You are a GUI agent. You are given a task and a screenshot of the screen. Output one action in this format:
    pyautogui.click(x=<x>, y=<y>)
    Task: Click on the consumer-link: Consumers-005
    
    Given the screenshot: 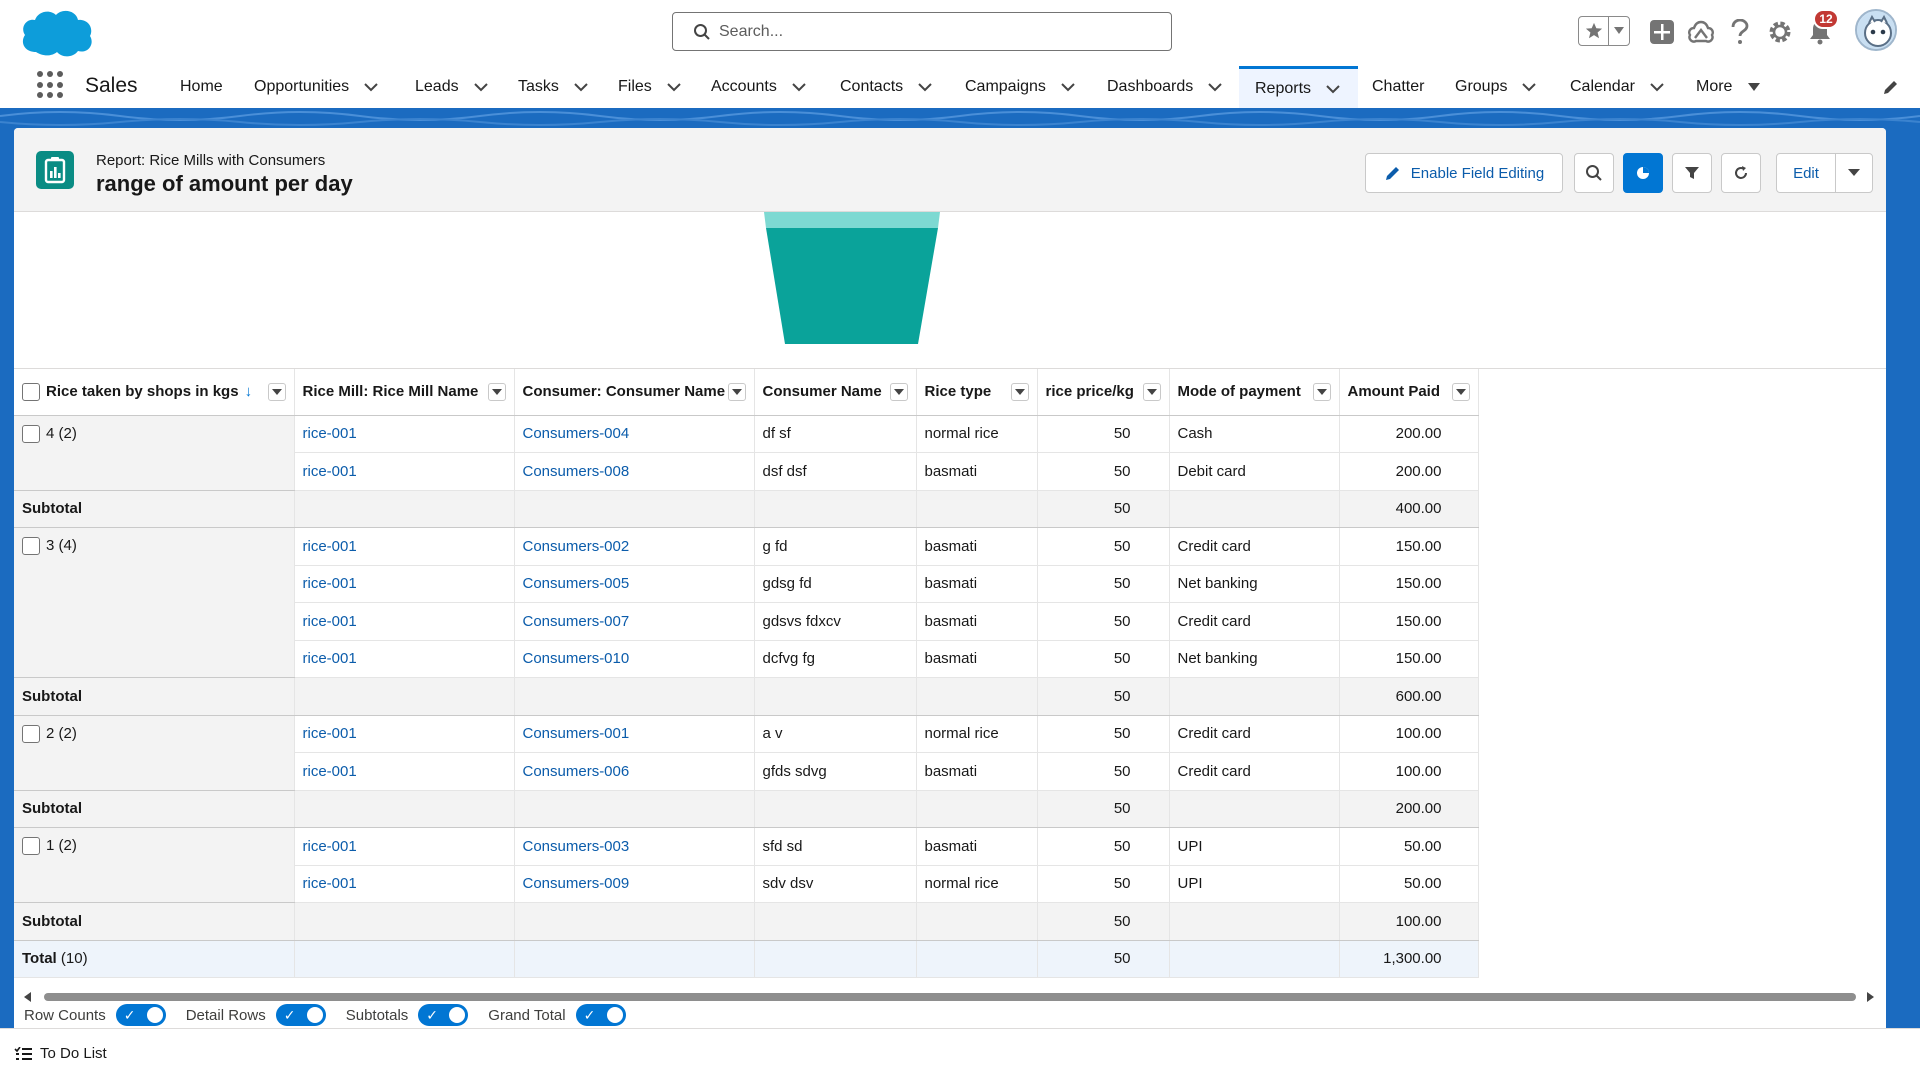 What is the action you would take?
    pyautogui.click(x=634, y=584)
    